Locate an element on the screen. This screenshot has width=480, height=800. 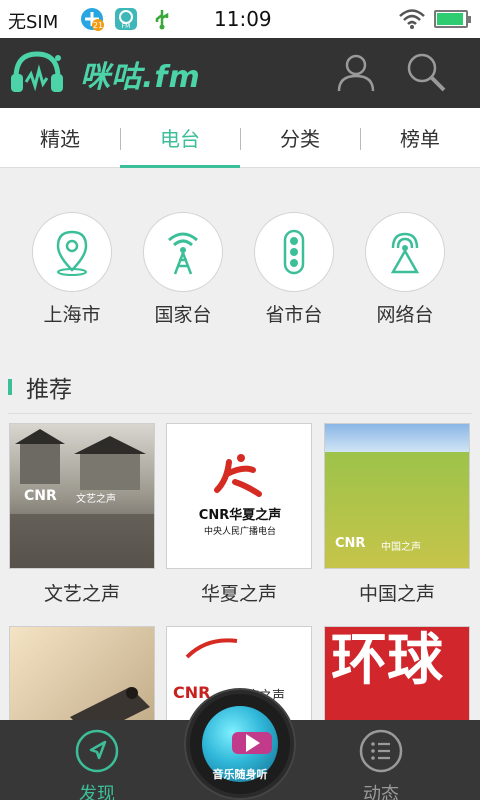
tab-categories: 分类 is located at coordinates (300, 137).